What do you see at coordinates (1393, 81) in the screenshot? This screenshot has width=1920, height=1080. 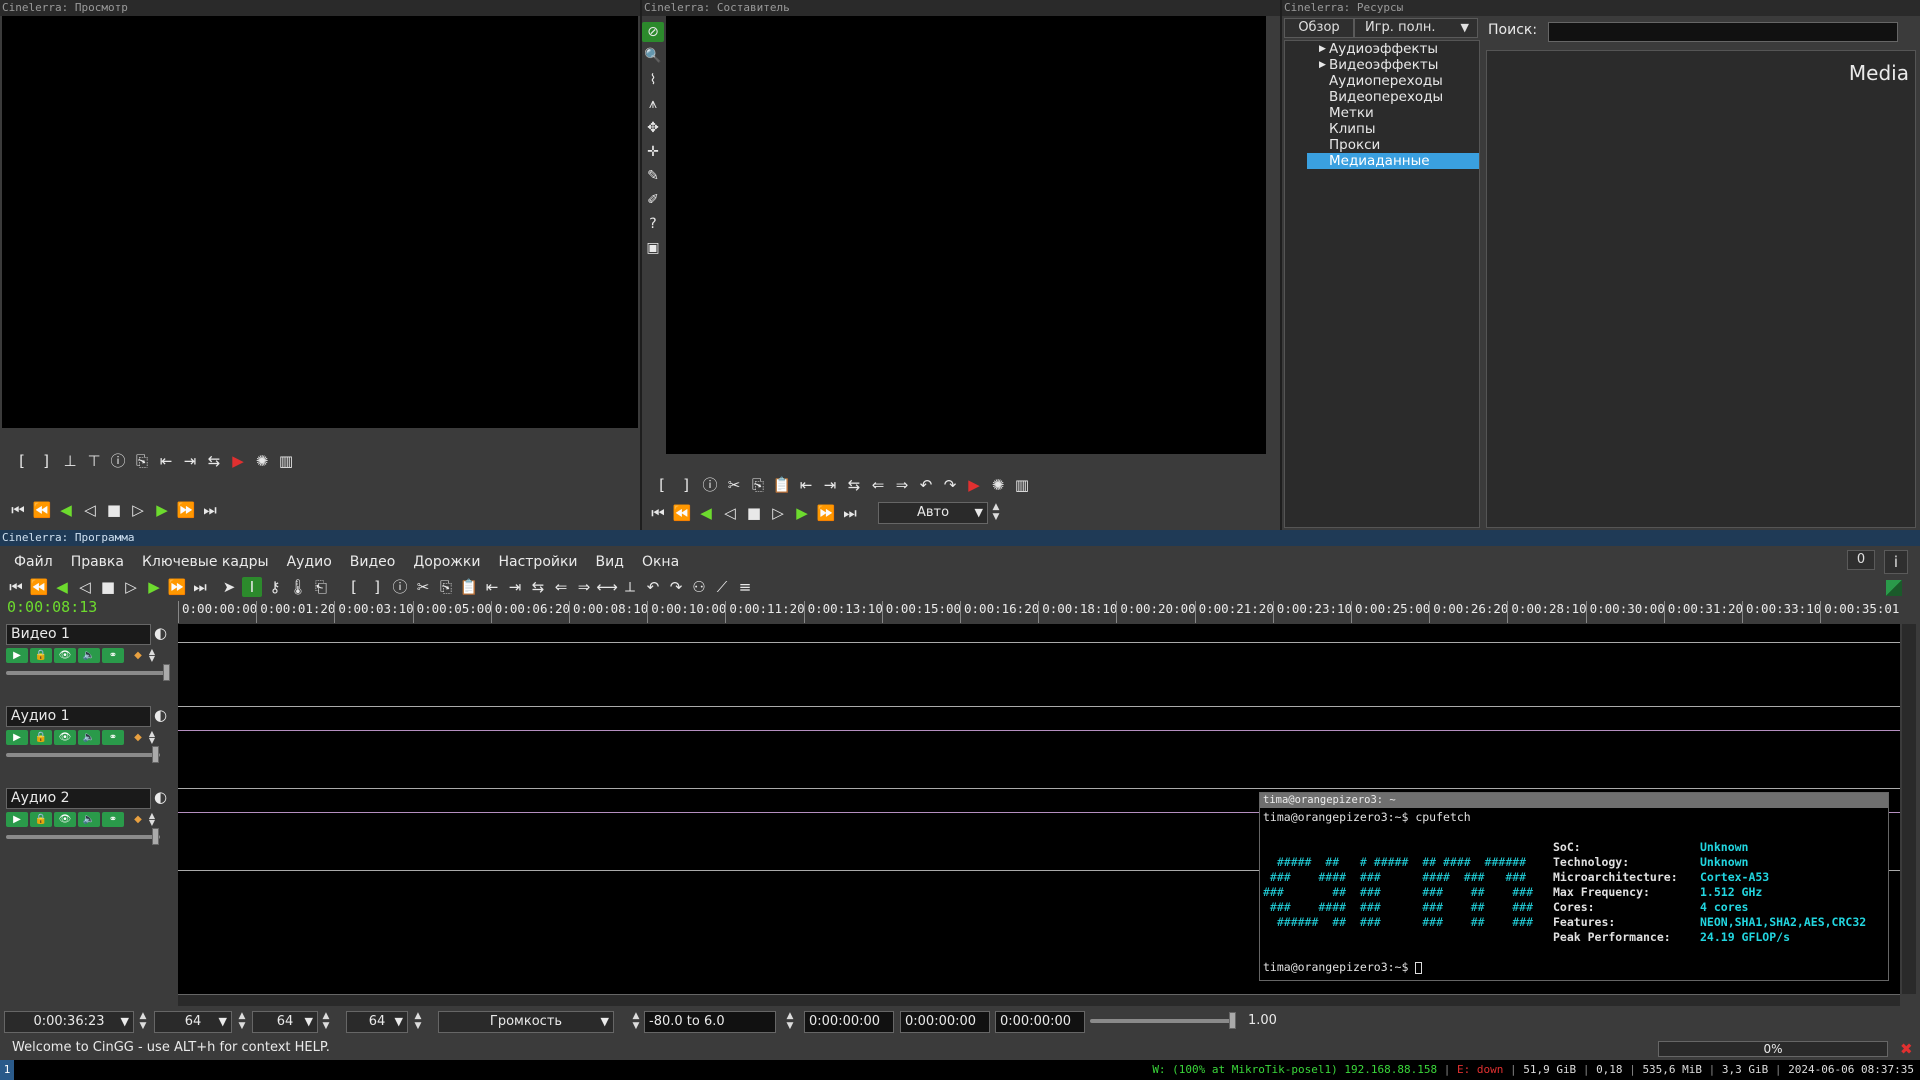 I see `folder-item: Аудиопереходы` at bounding box center [1393, 81].